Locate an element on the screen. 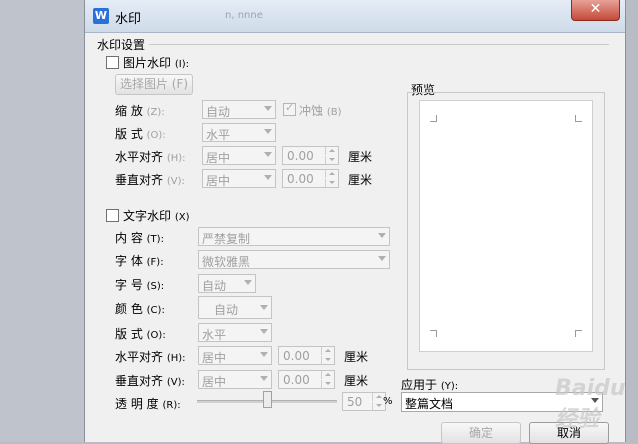 Image resolution: width=638 pixels, height=444 pixels. color-label: 颜 色 (C): is located at coordinates (140, 309).